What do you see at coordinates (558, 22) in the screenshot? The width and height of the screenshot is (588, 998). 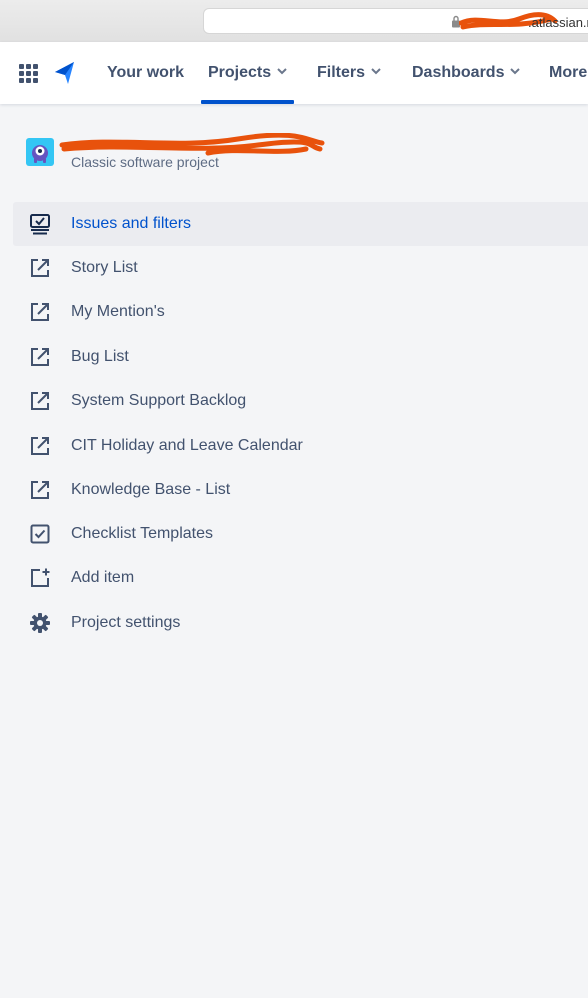 I see `url-text: .atlassian.n` at bounding box center [558, 22].